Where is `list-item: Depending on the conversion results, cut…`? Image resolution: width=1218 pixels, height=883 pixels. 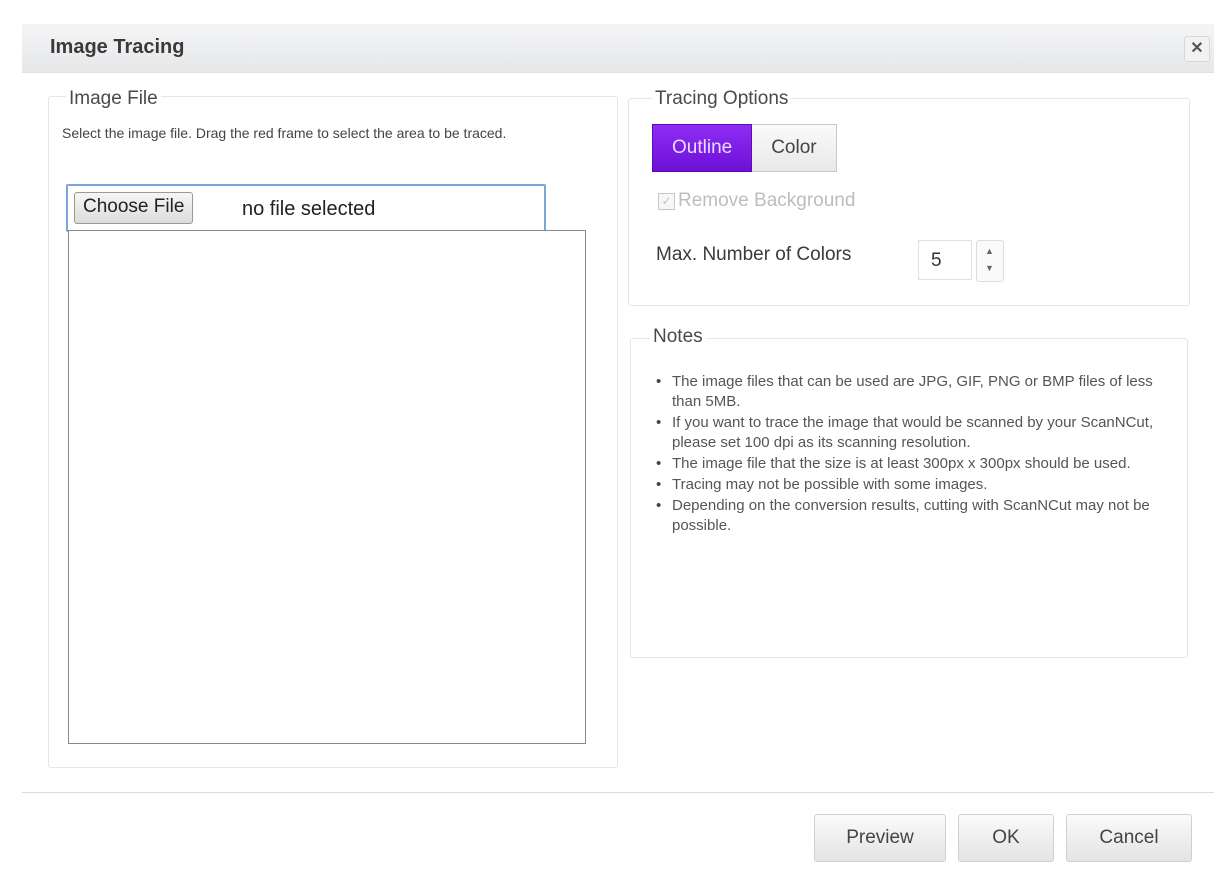 list-item: Depending on the conversion results, cut… is located at coordinates (910, 516).